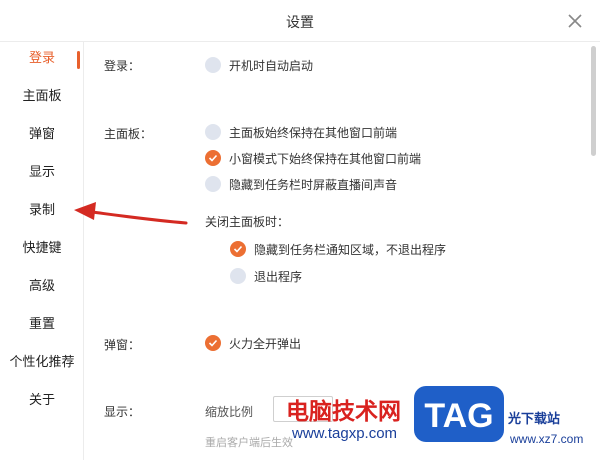  What do you see at coordinates (350, 249) in the screenshot?
I see `option-label: 隐藏到任务栏通知区域，不退出程序` at bounding box center [350, 249].